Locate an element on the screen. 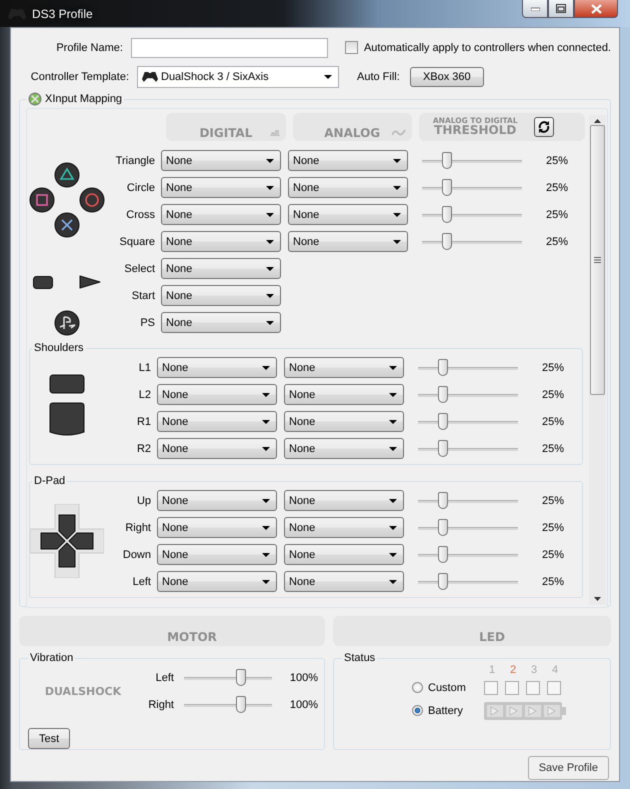 Image resolution: width=630 pixels, height=789 pixels. auto-apply-checkbox is located at coordinates (351, 47).